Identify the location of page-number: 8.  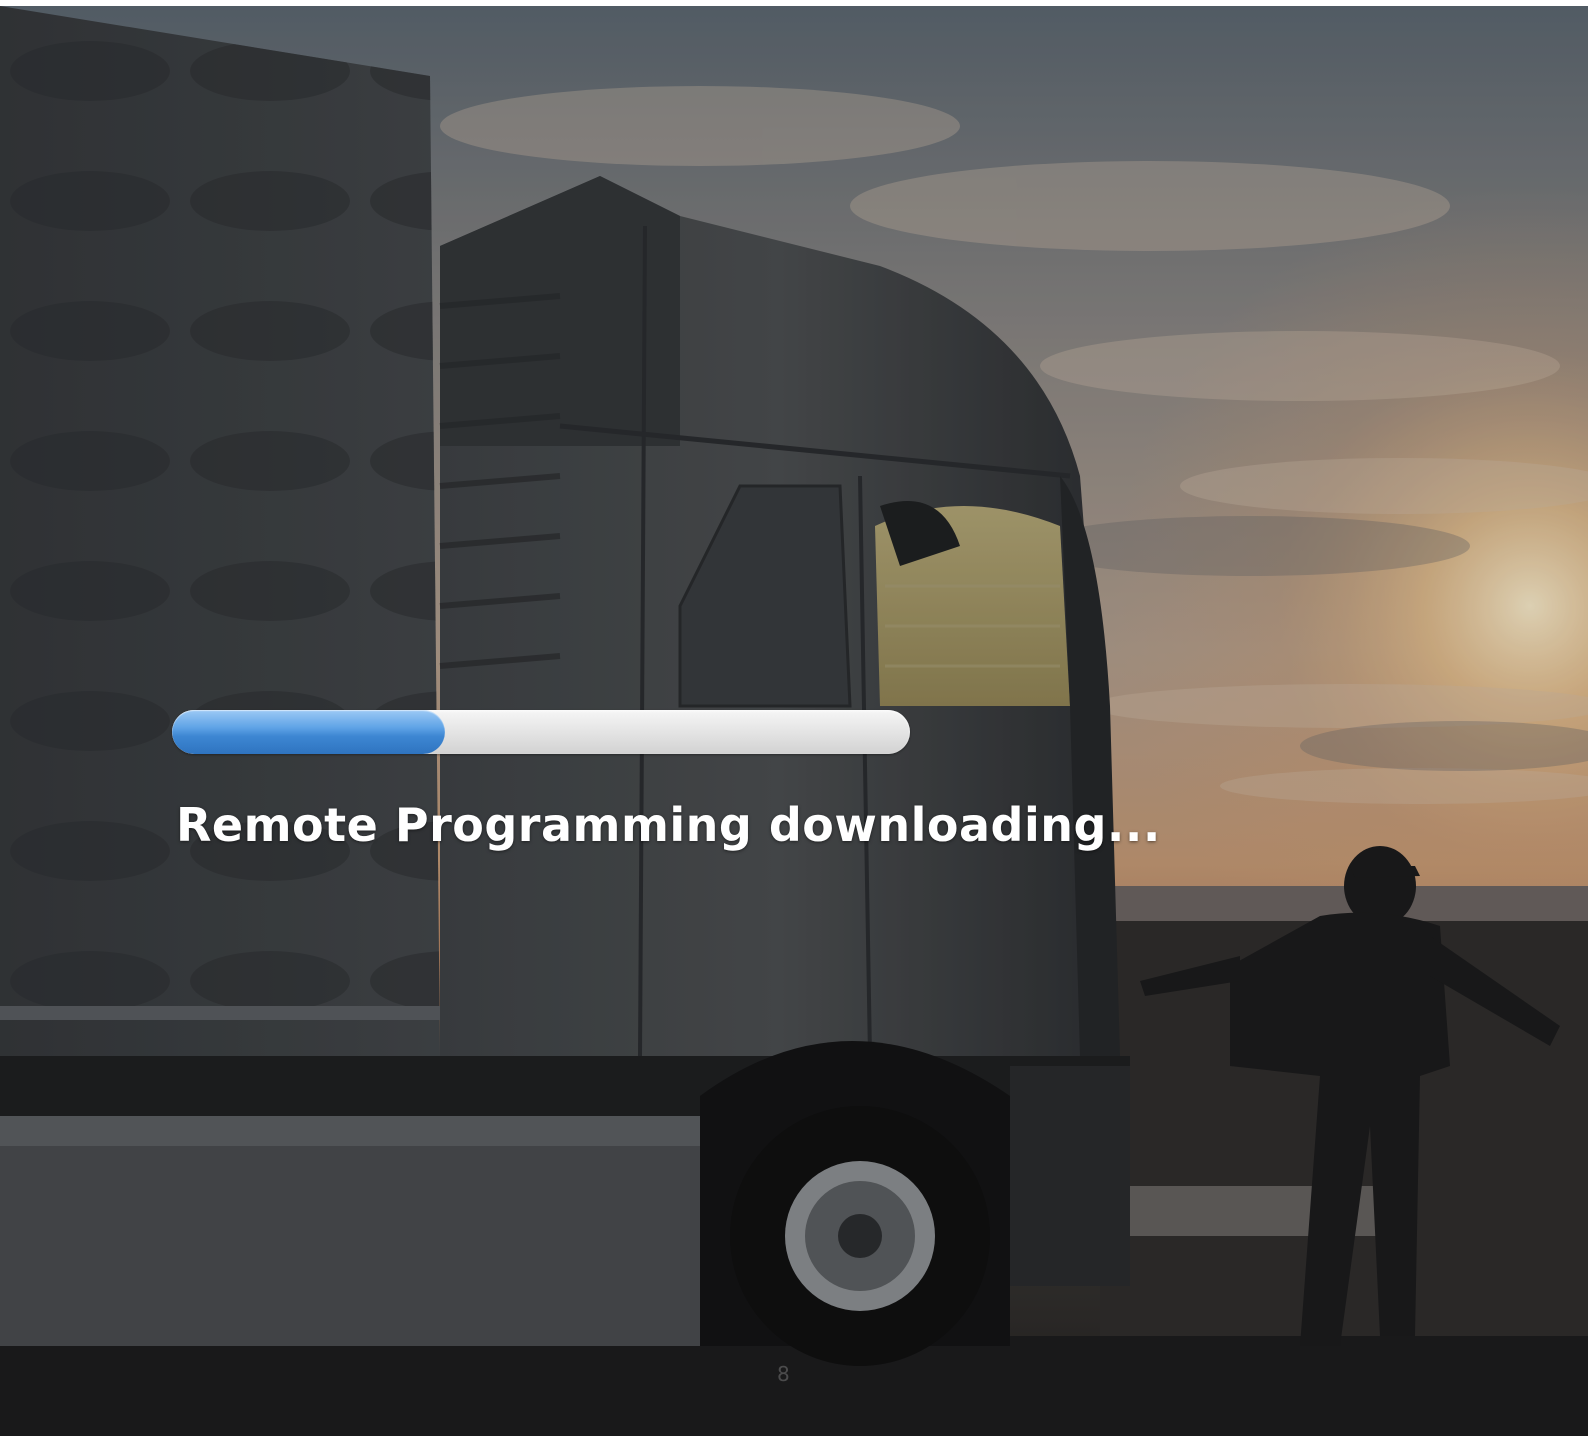
(783, 1374).